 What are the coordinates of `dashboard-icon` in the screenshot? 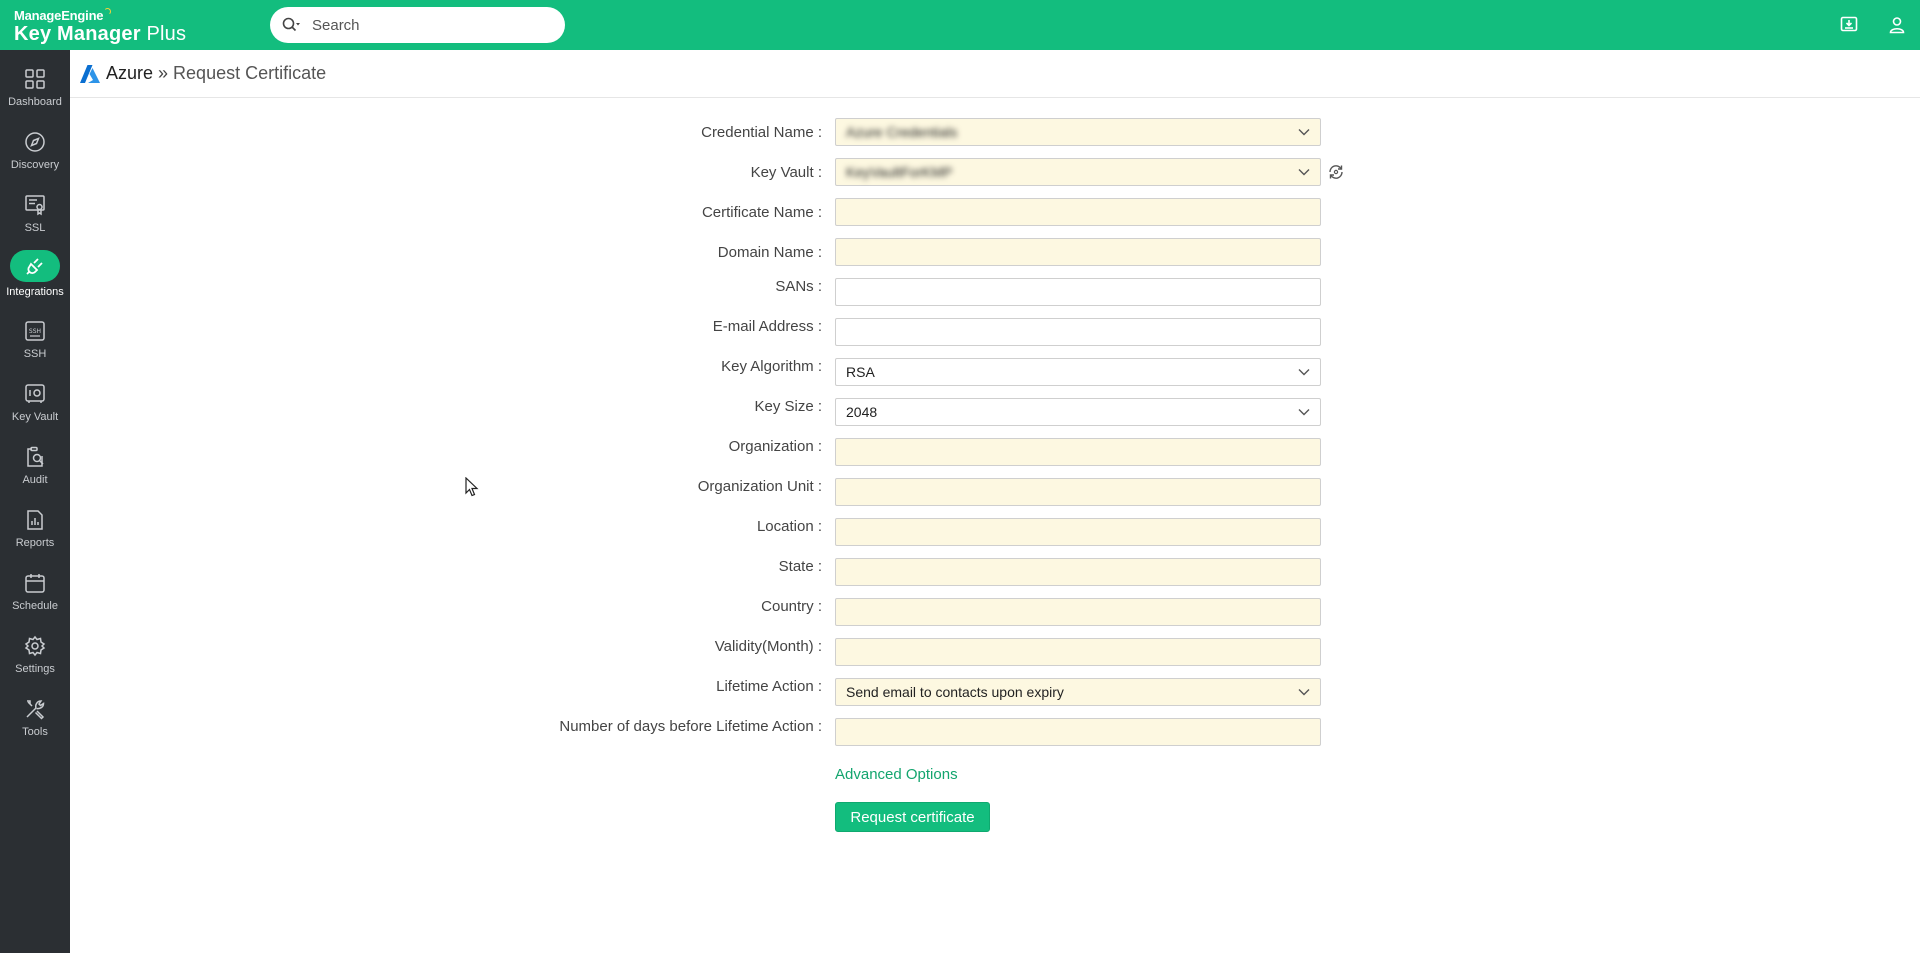 It's located at (35, 79).